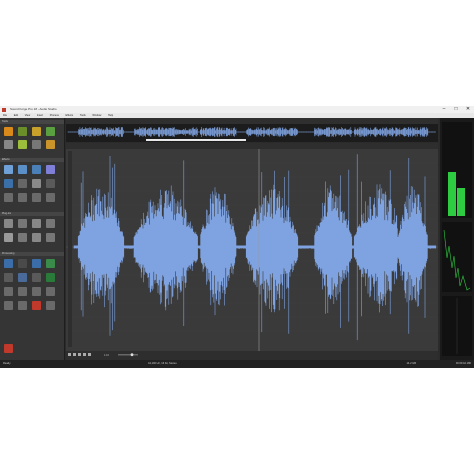 The height and width of the screenshot is (474, 474). Describe the element at coordinates (444, 109) in the screenshot. I see `minimize-button: –` at that location.